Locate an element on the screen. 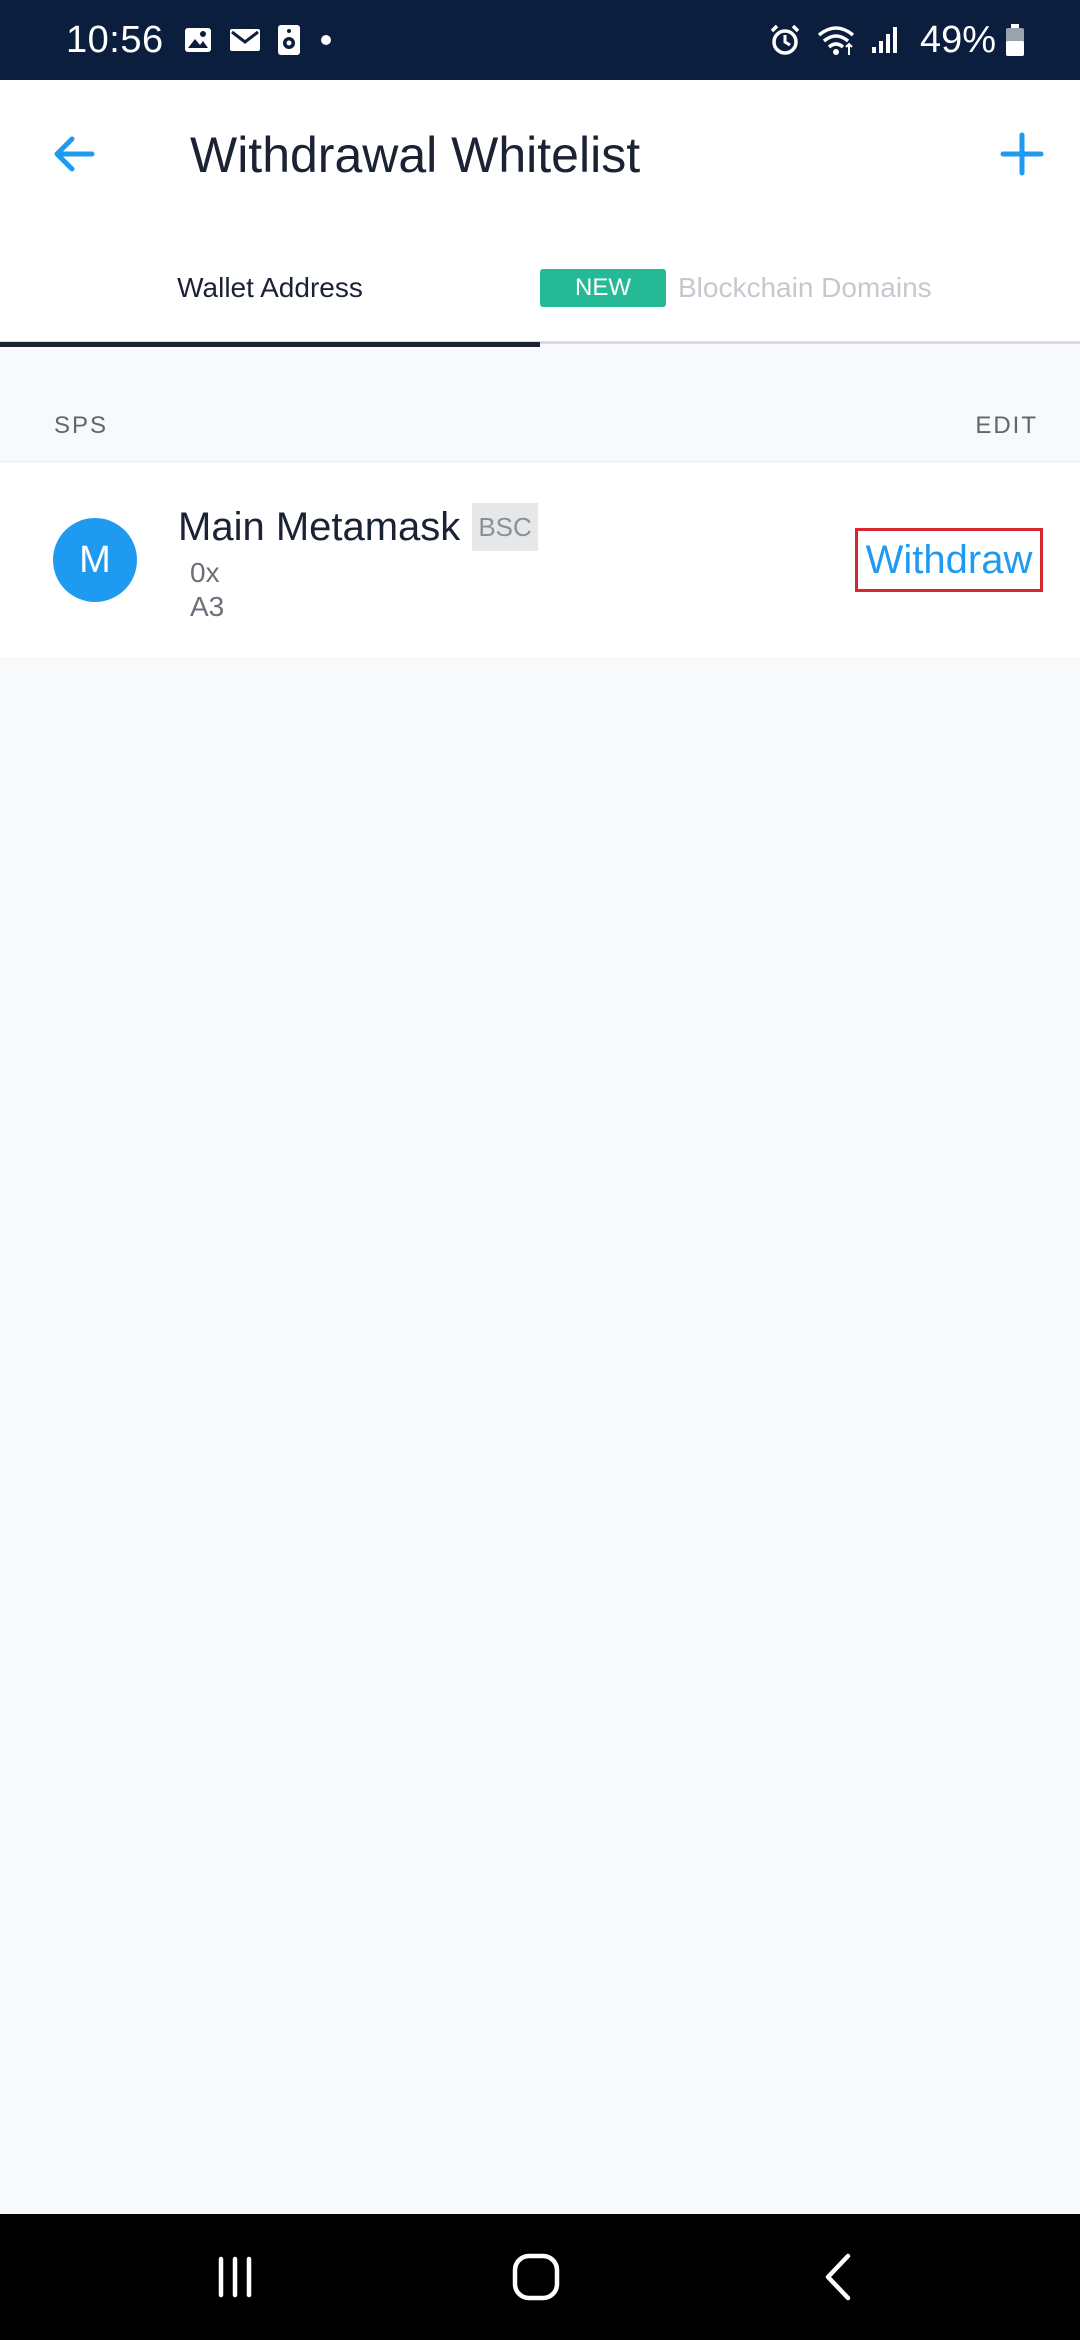 Image resolution: width=1080 pixels, height=2340 pixels. status-bar-left: 10:56 is located at coordinates (208, 40).